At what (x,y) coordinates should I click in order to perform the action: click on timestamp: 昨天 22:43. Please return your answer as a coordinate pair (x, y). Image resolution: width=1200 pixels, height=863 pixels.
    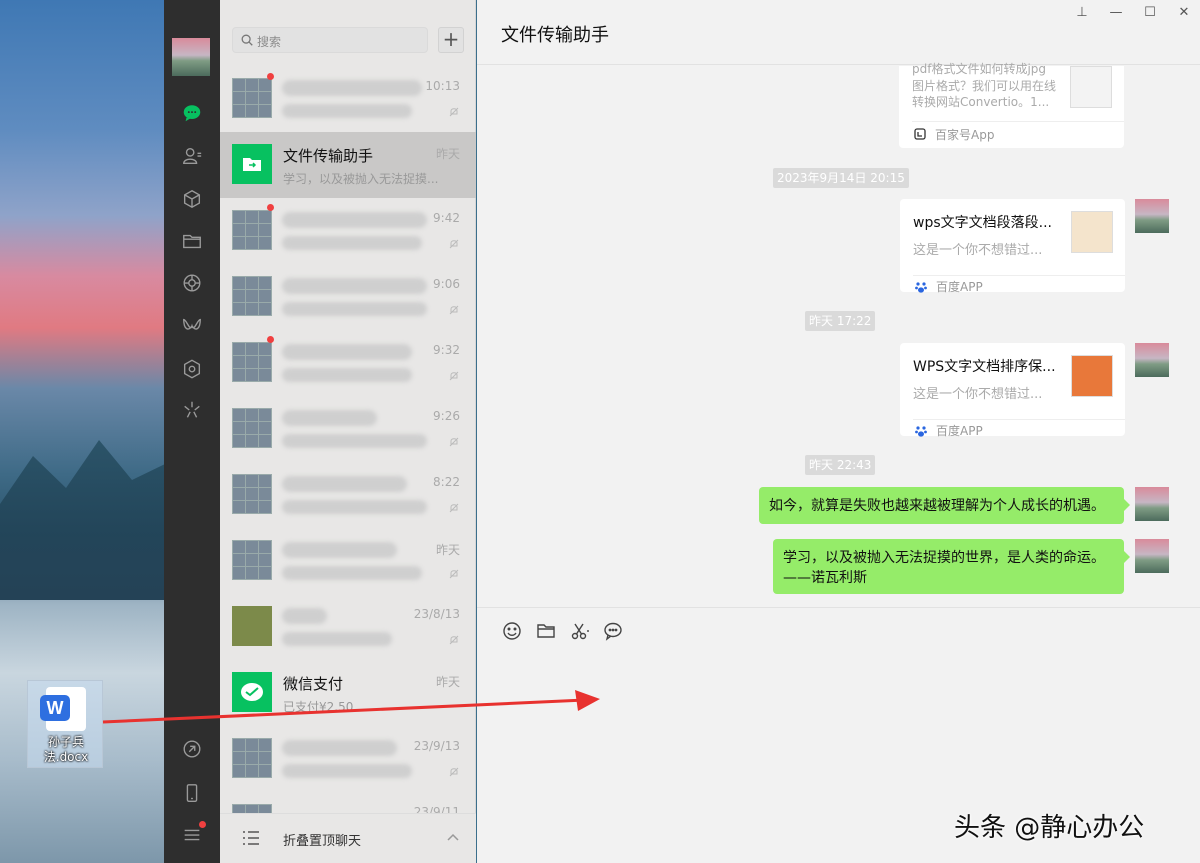
    Looking at the image, I should click on (840, 465).